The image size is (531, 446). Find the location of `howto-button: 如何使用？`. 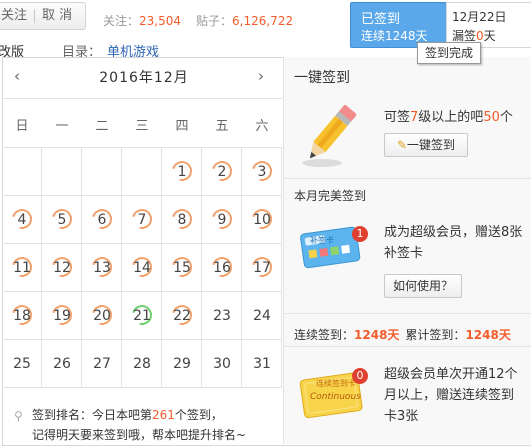

howto-button: 如何使用？ is located at coordinates (423, 286).